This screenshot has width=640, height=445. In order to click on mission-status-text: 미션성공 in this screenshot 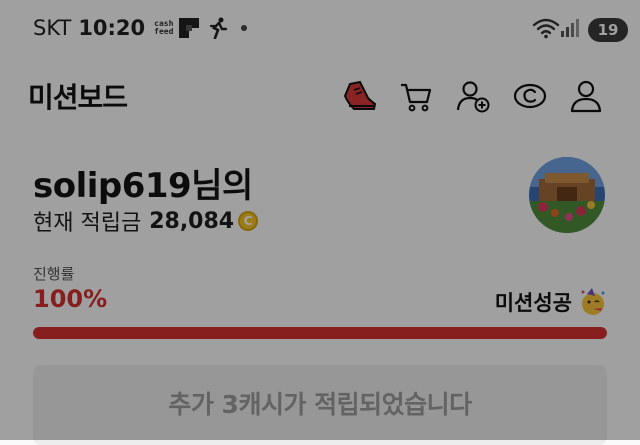, I will do `click(533, 303)`.